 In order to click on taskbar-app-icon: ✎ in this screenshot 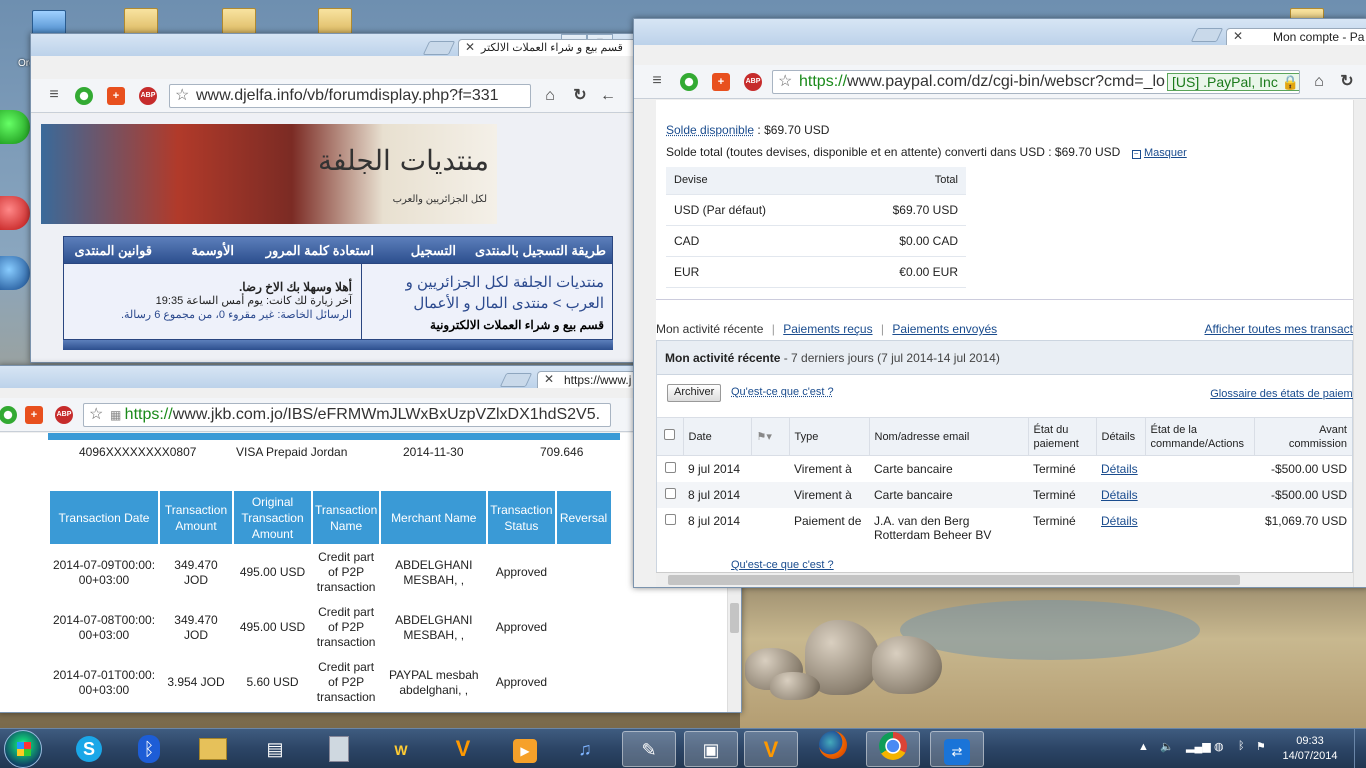, I will do `click(649, 749)`.